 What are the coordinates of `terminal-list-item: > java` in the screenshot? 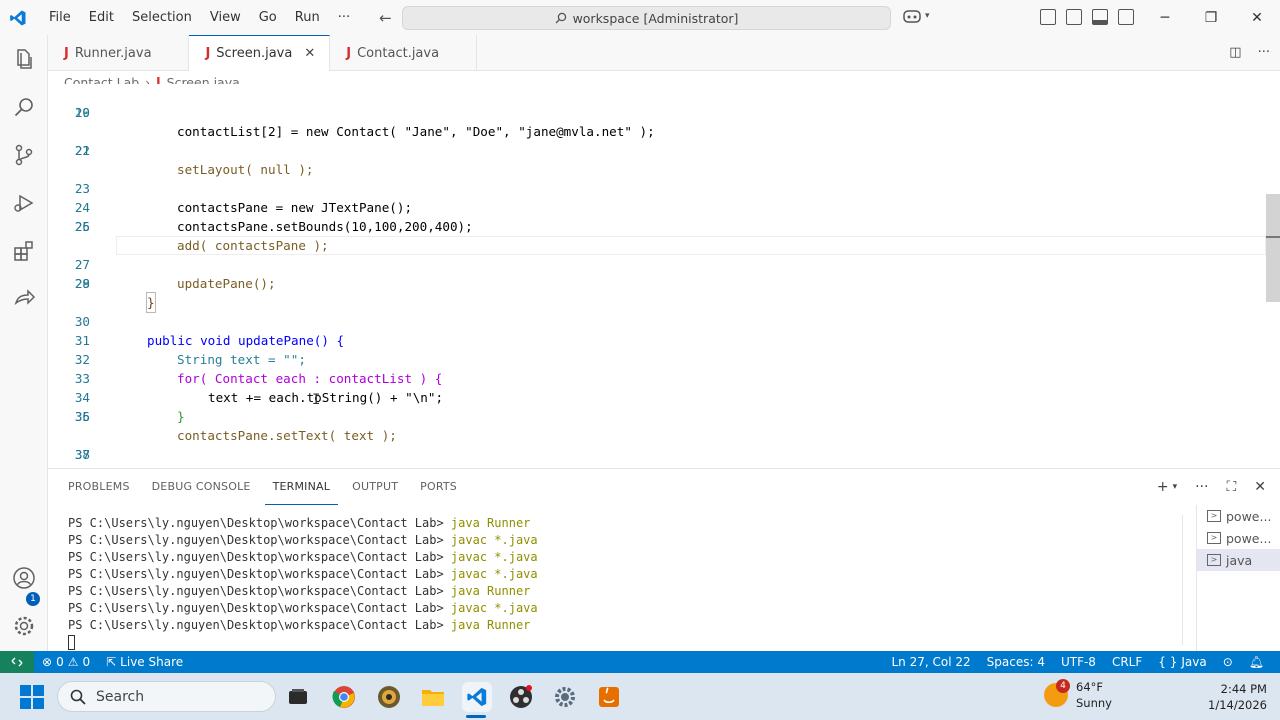 It's located at (1238, 560).